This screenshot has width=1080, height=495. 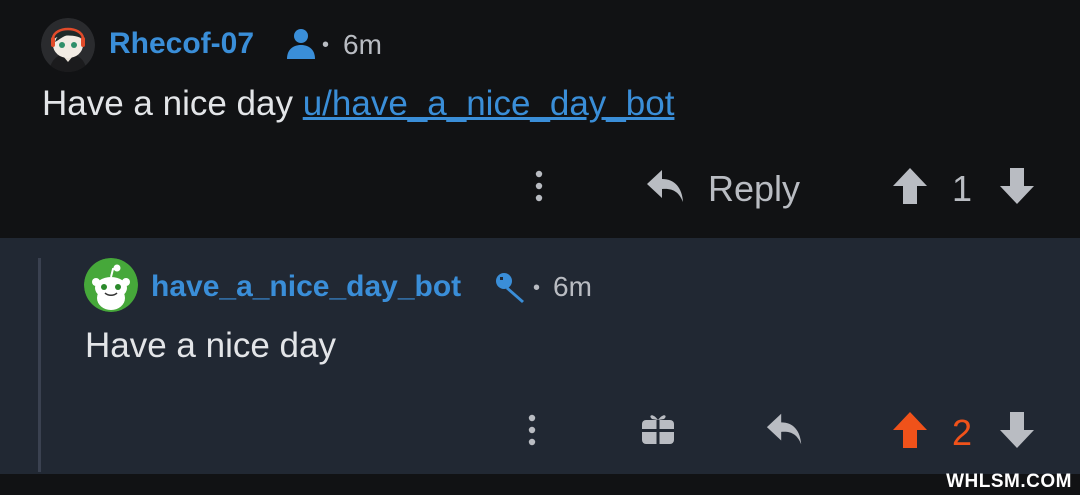 I want to click on watermark: WHLSM.COM, so click(x=1009, y=481).